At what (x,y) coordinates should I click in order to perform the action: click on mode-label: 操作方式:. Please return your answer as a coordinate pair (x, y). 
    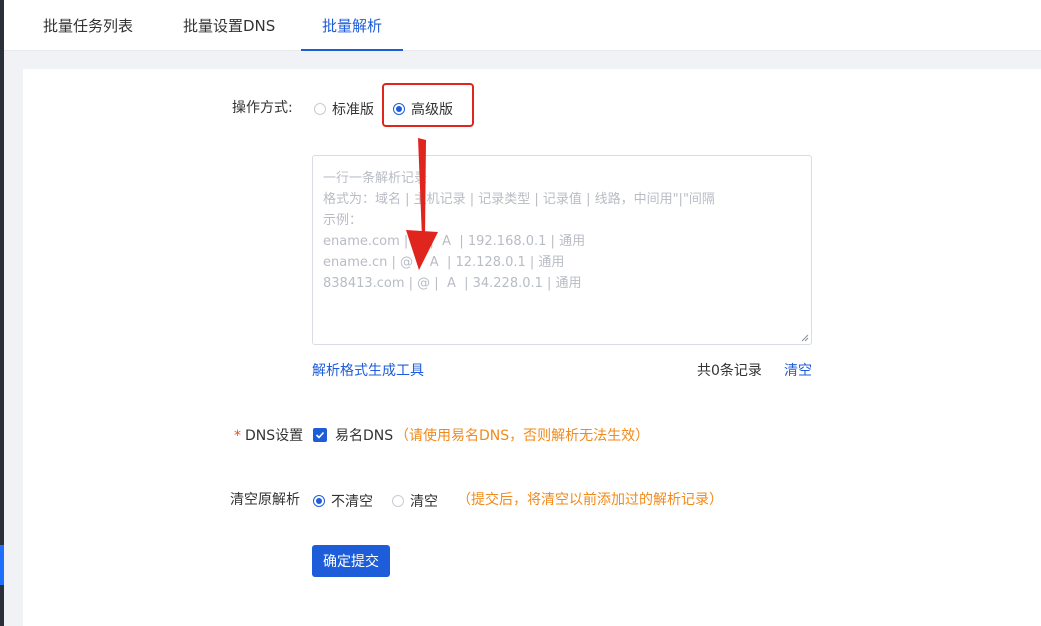
    Looking at the image, I should click on (262, 108).